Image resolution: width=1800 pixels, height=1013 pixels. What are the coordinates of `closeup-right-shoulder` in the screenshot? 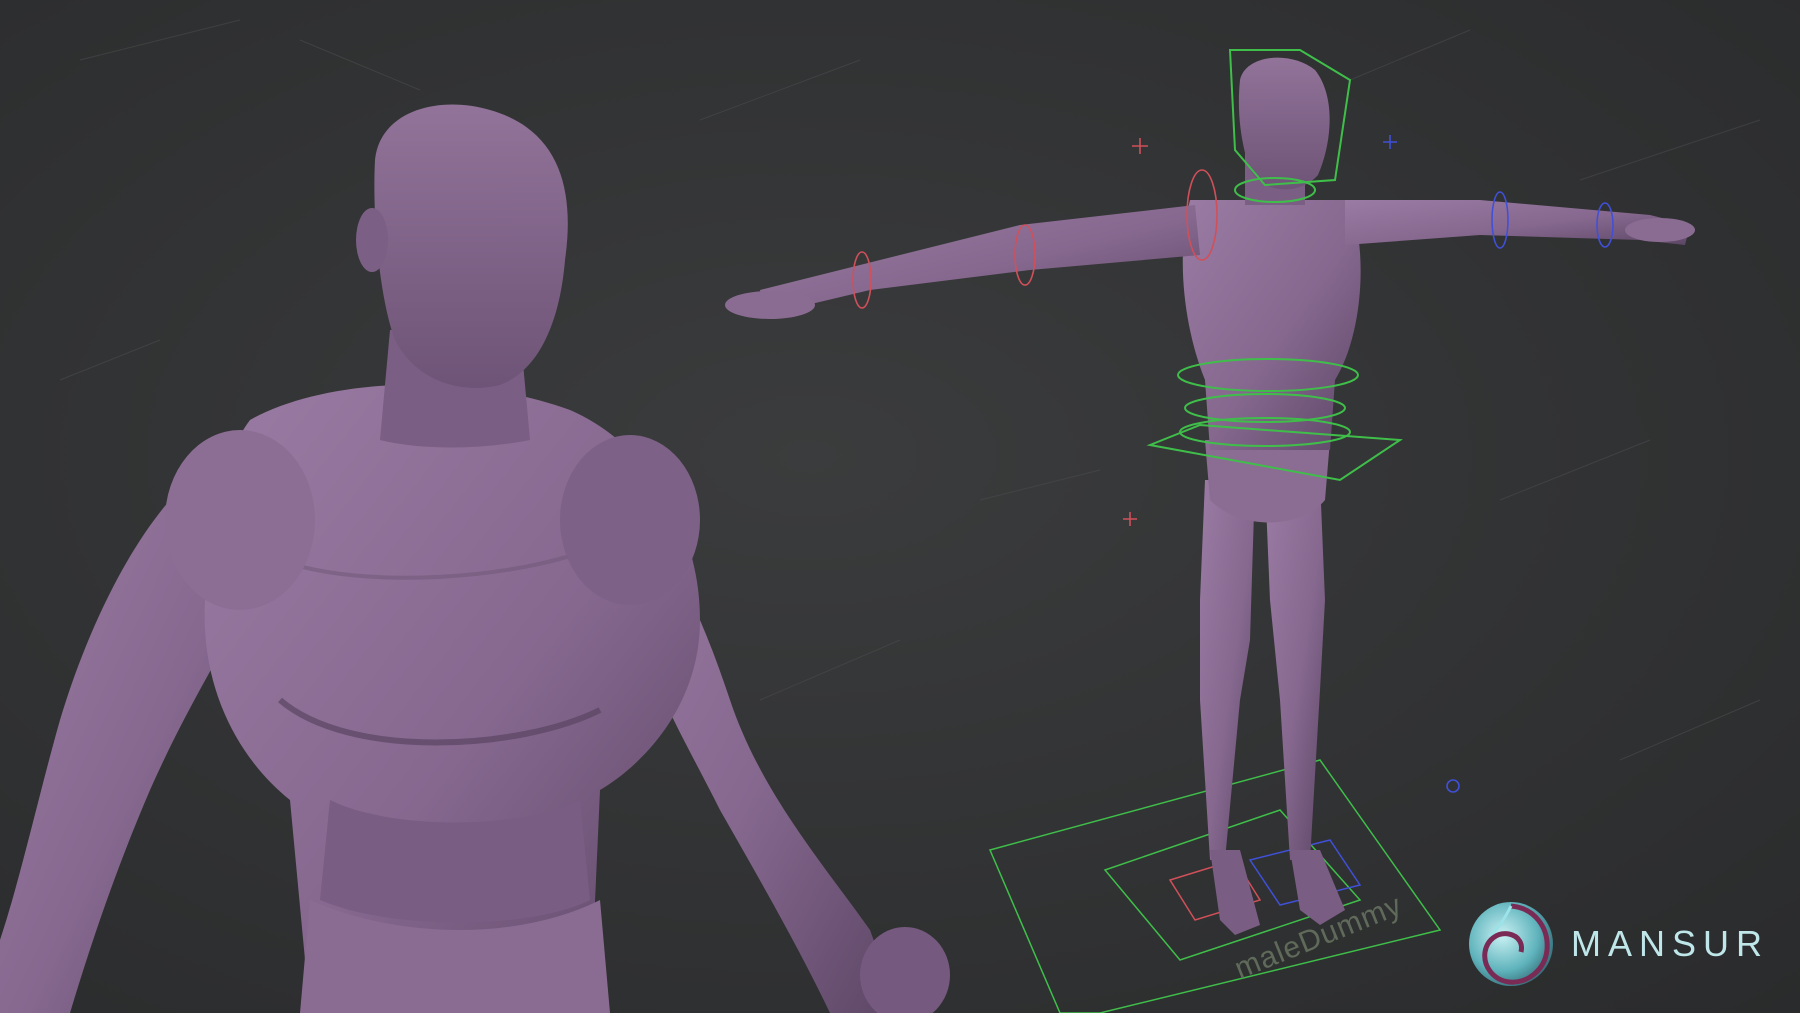 It's located at (630, 520).